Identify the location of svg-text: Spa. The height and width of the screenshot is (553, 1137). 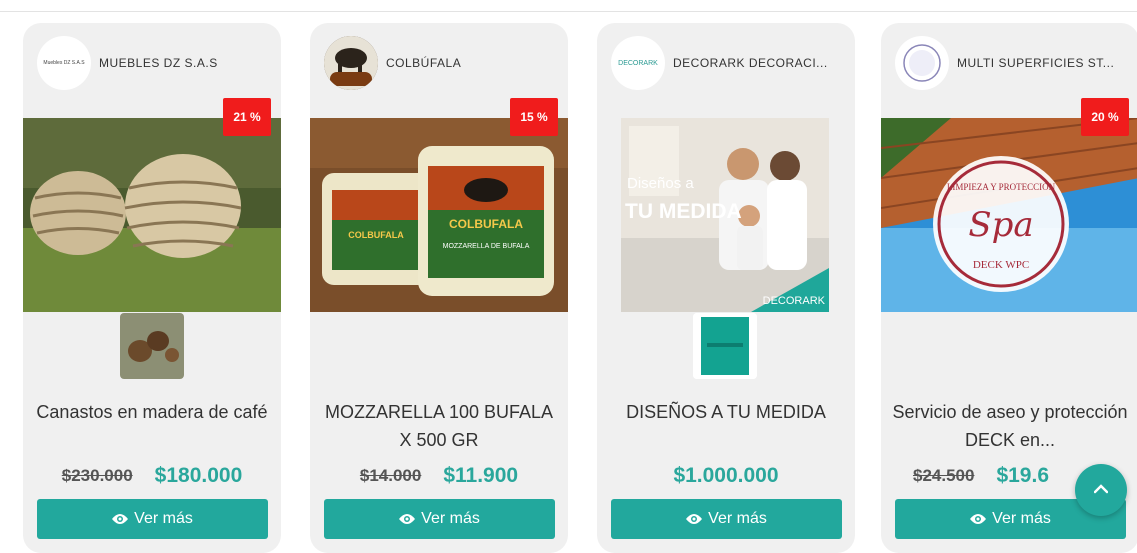
(1000, 225).